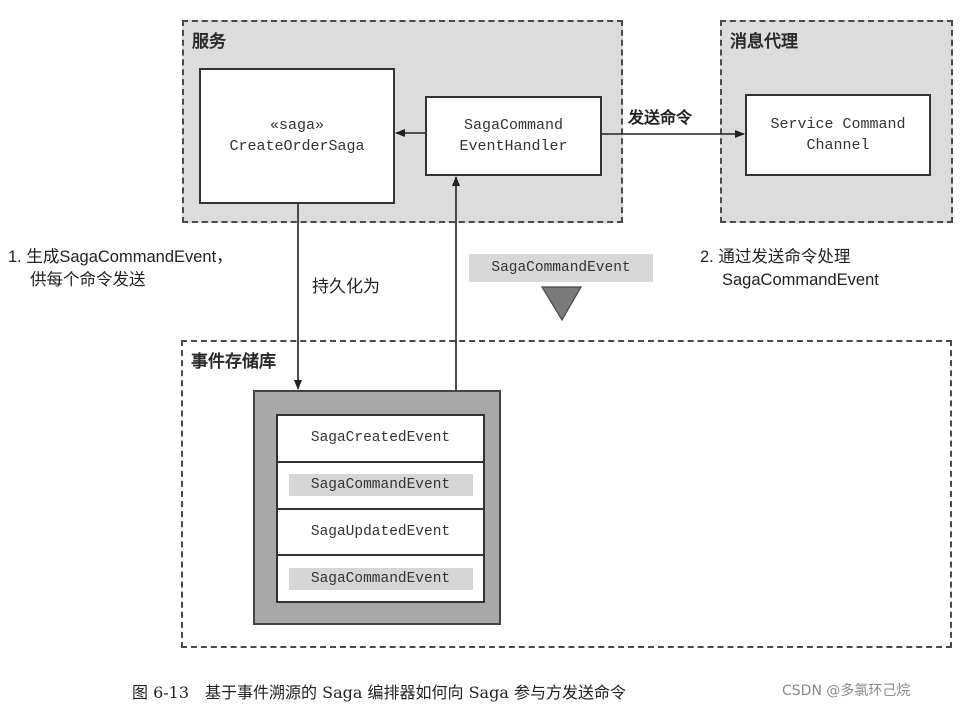 The width and height of the screenshot is (974, 707). What do you see at coordinates (120, 269) in the screenshot?
I see `step1-note: 1. 生成SagaCommandEvent， 供每个命令发送` at bounding box center [120, 269].